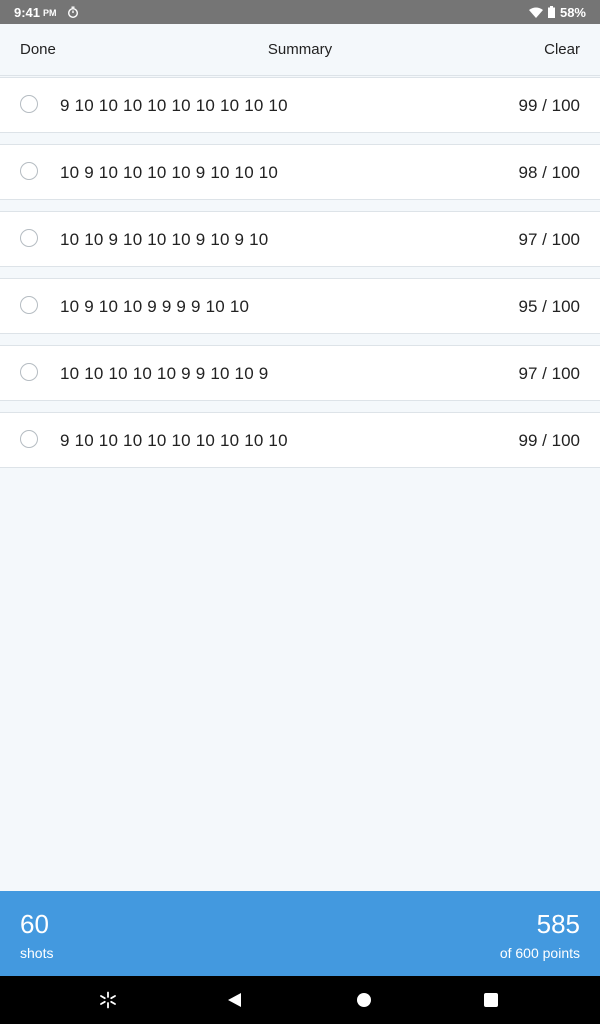  What do you see at coordinates (34, 924) in the screenshot?
I see `shots-count: 60` at bounding box center [34, 924].